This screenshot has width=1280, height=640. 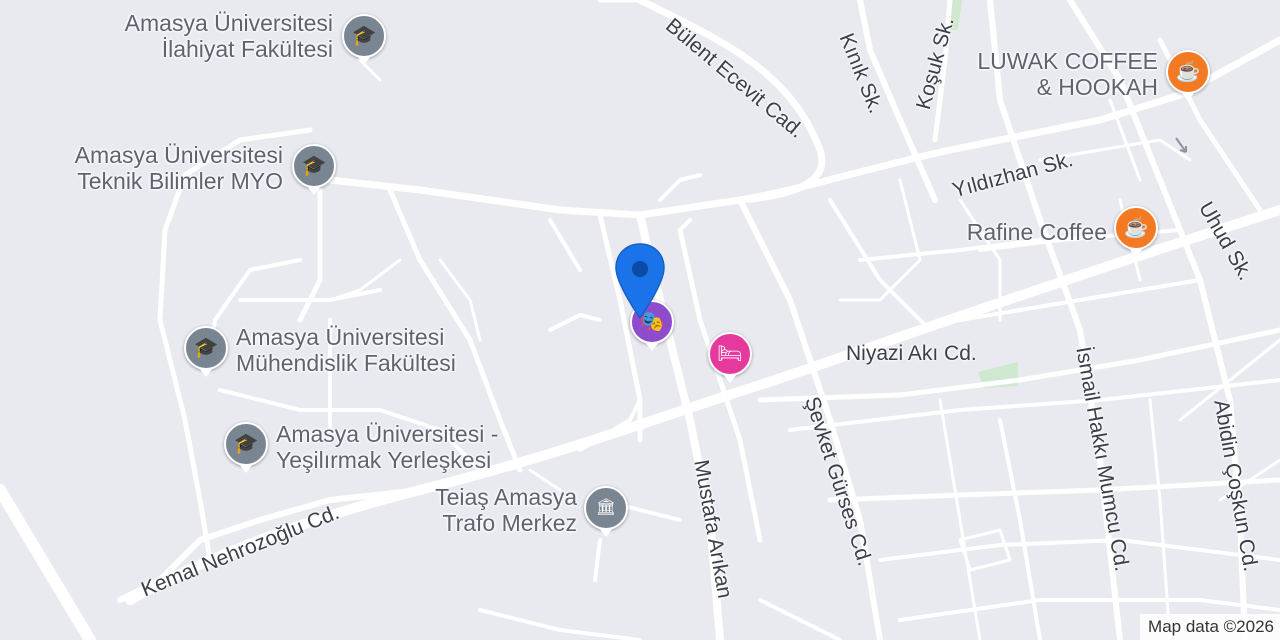 What do you see at coordinates (1210, 627) in the screenshot?
I see `map-attribution: Map data ©2026` at bounding box center [1210, 627].